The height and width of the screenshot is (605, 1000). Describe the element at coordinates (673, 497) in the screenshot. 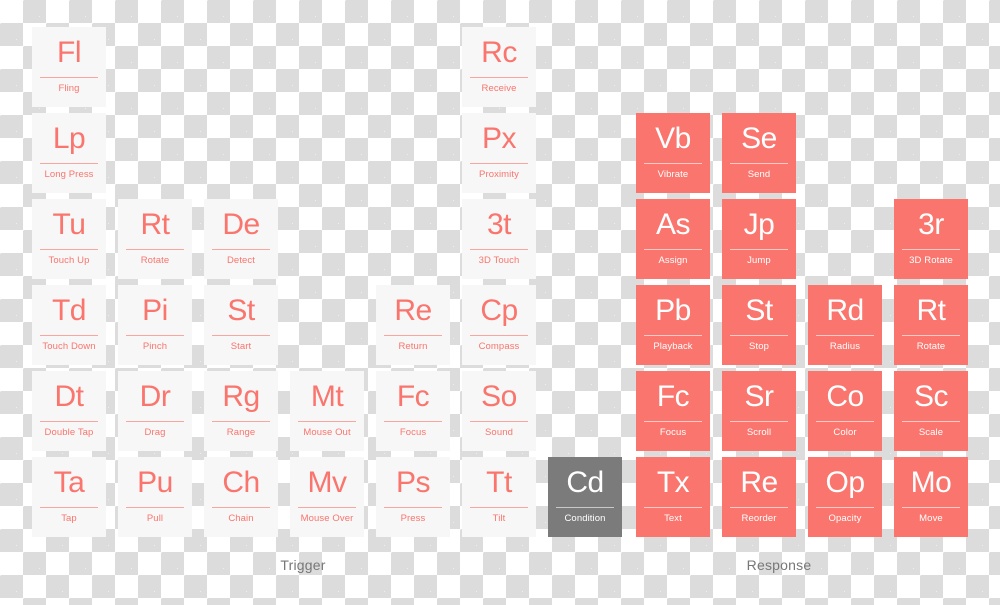

I see `response-tile-text: Tx Text` at that location.